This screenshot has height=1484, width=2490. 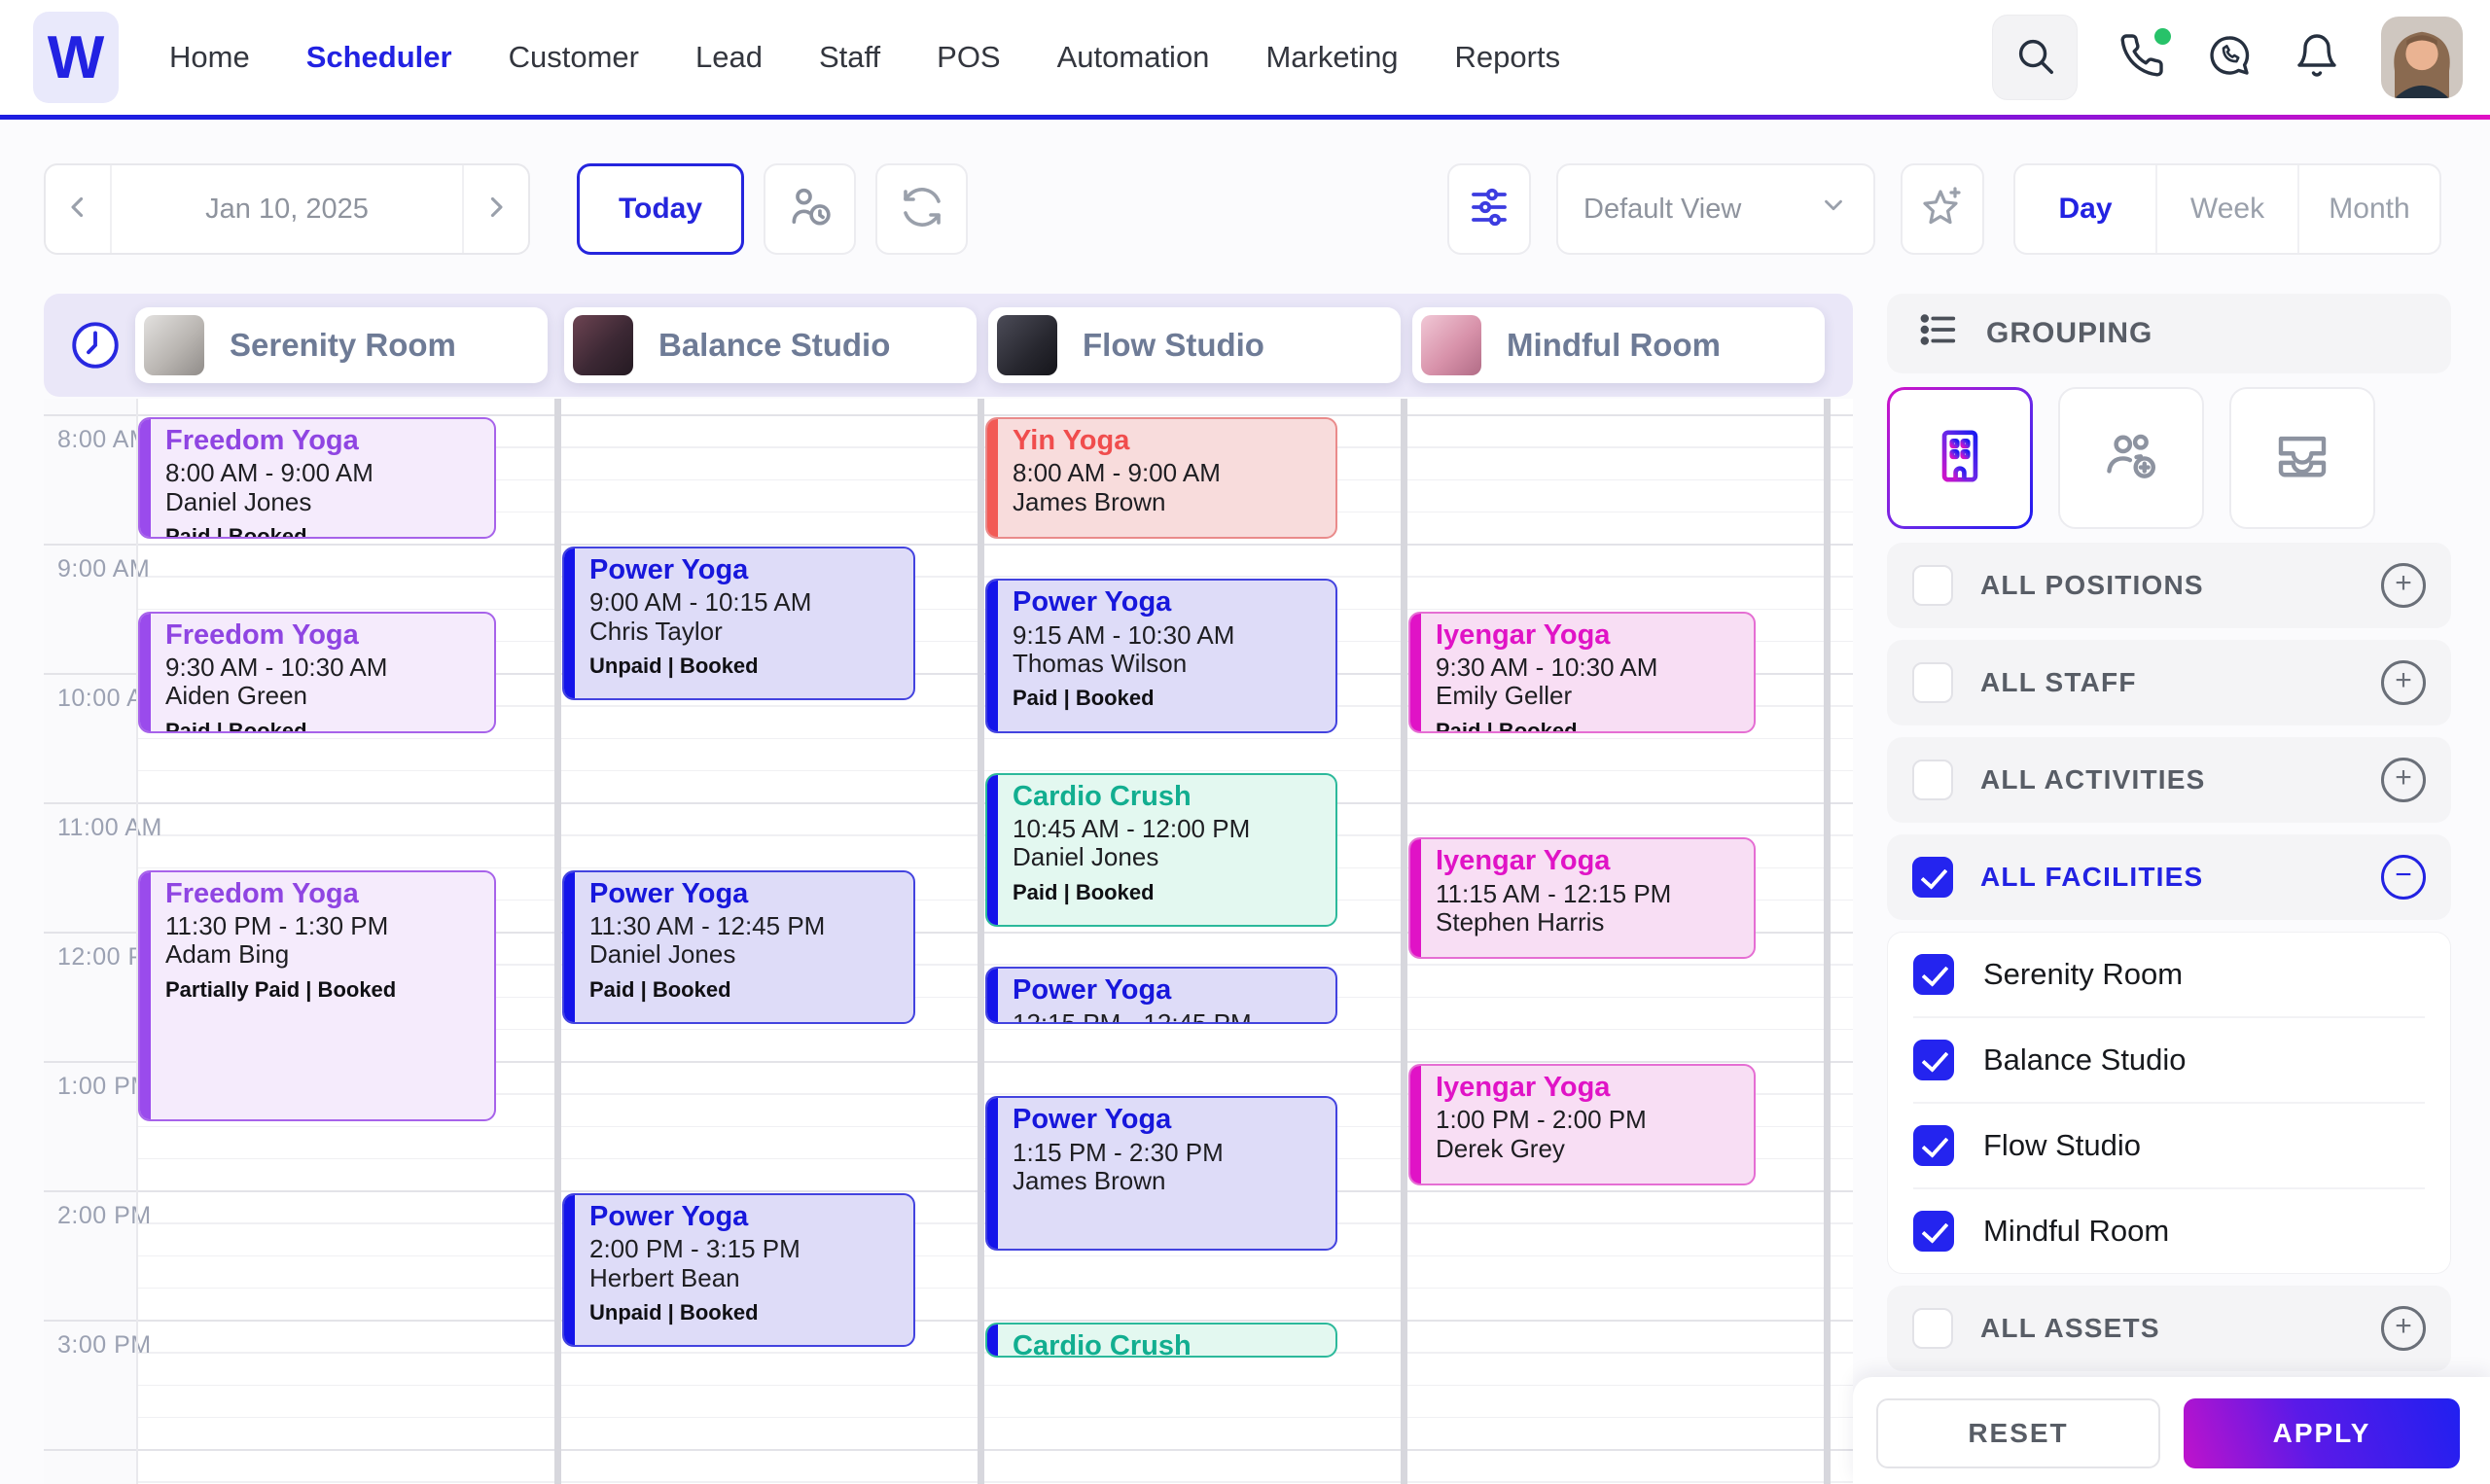 I want to click on quarter-gridline, so click(x=994, y=577).